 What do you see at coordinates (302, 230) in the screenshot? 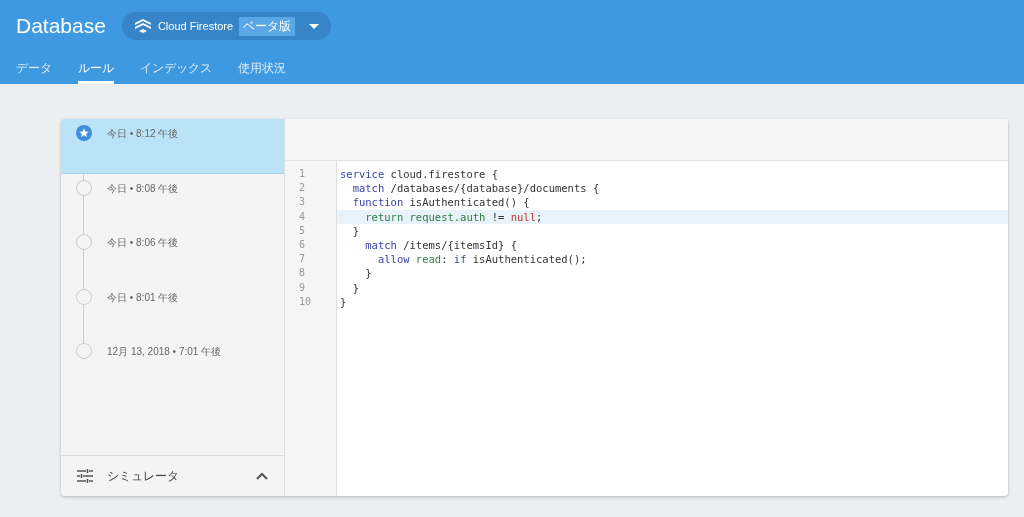
I see `line-number: 5` at bounding box center [302, 230].